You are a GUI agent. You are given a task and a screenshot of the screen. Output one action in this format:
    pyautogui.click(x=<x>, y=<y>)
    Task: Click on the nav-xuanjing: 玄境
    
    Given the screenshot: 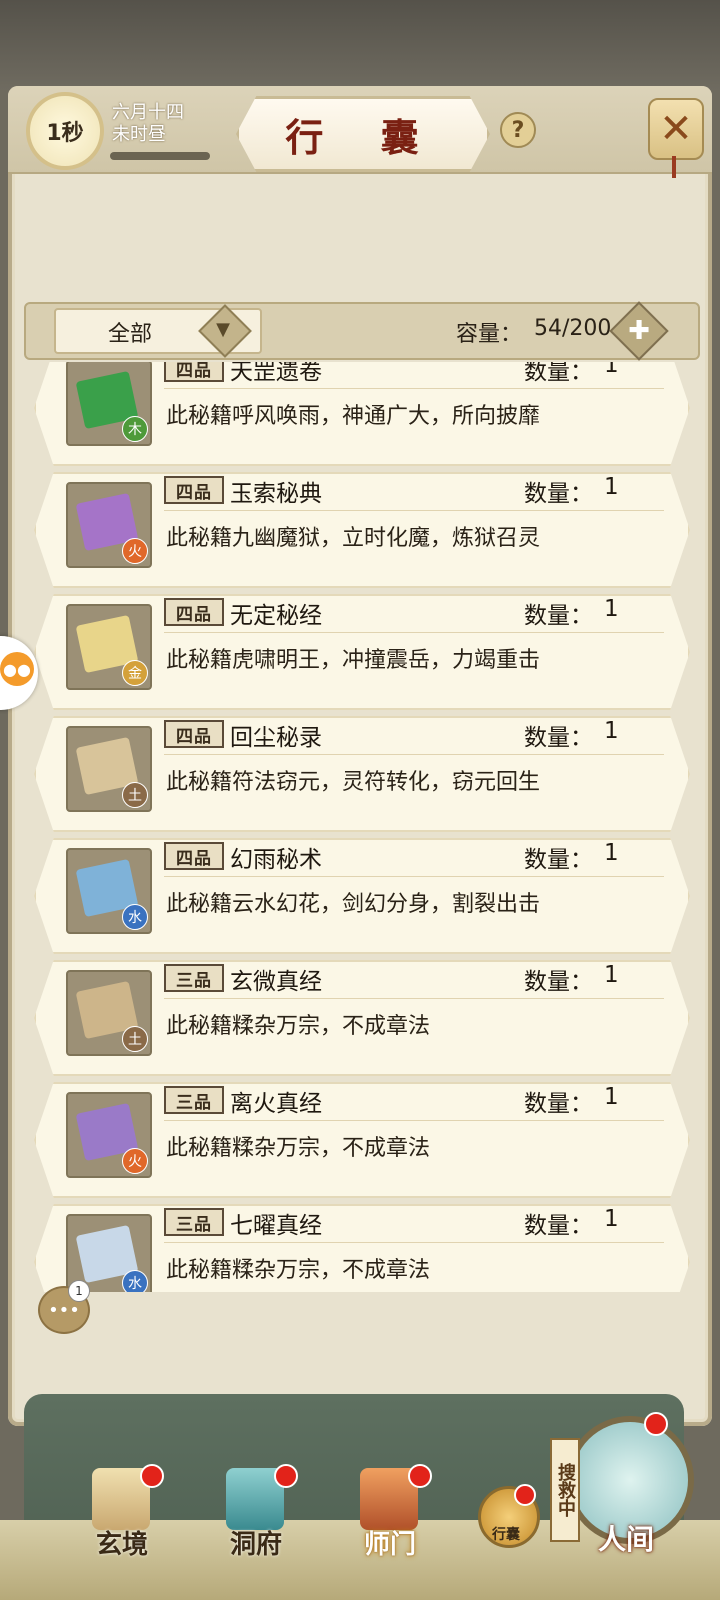 What is the action you would take?
    pyautogui.click(x=122, y=1520)
    